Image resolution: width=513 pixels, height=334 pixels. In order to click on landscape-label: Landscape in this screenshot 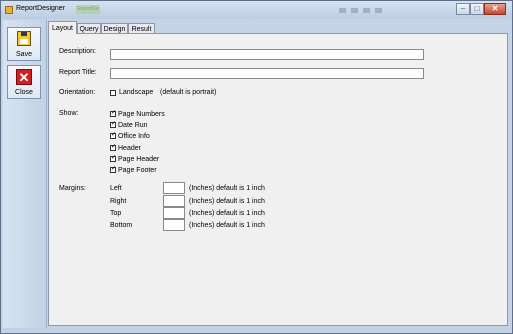, I will do `click(136, 92)`.